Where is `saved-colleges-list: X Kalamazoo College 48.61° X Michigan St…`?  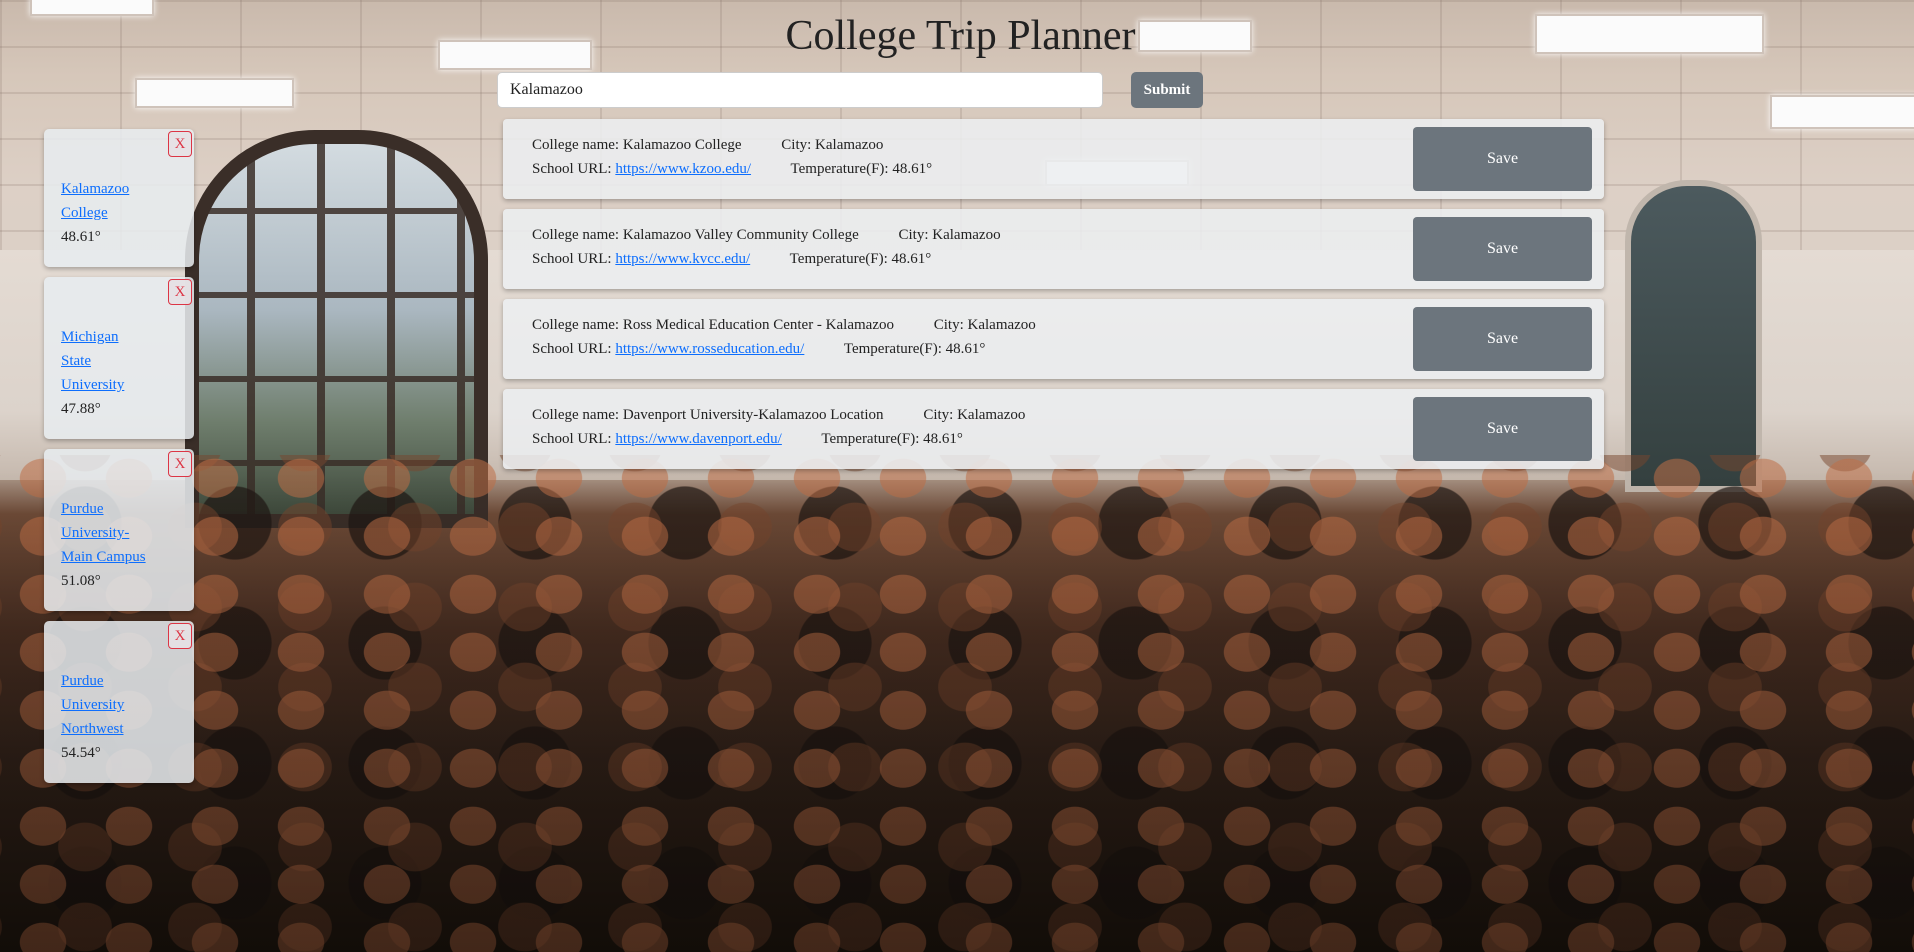 saved-colleges-list: X Kalamazoo College 48.61° X Michigan St… is located at coordinates (119, 461).